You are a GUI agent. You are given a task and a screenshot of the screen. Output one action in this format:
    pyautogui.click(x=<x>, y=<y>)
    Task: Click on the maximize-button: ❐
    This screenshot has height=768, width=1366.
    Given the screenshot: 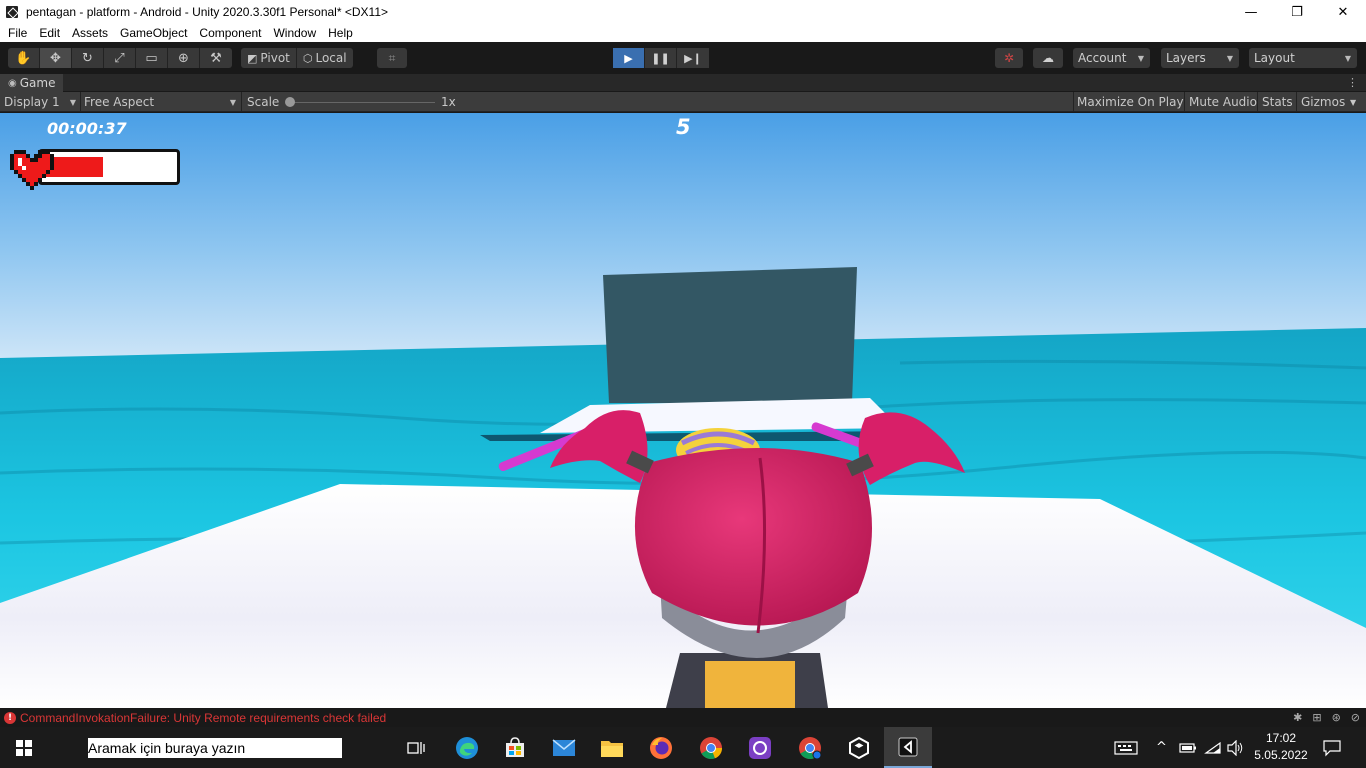 What is the action you would take?
    pyautogui.click(x=1297, y=12)
    